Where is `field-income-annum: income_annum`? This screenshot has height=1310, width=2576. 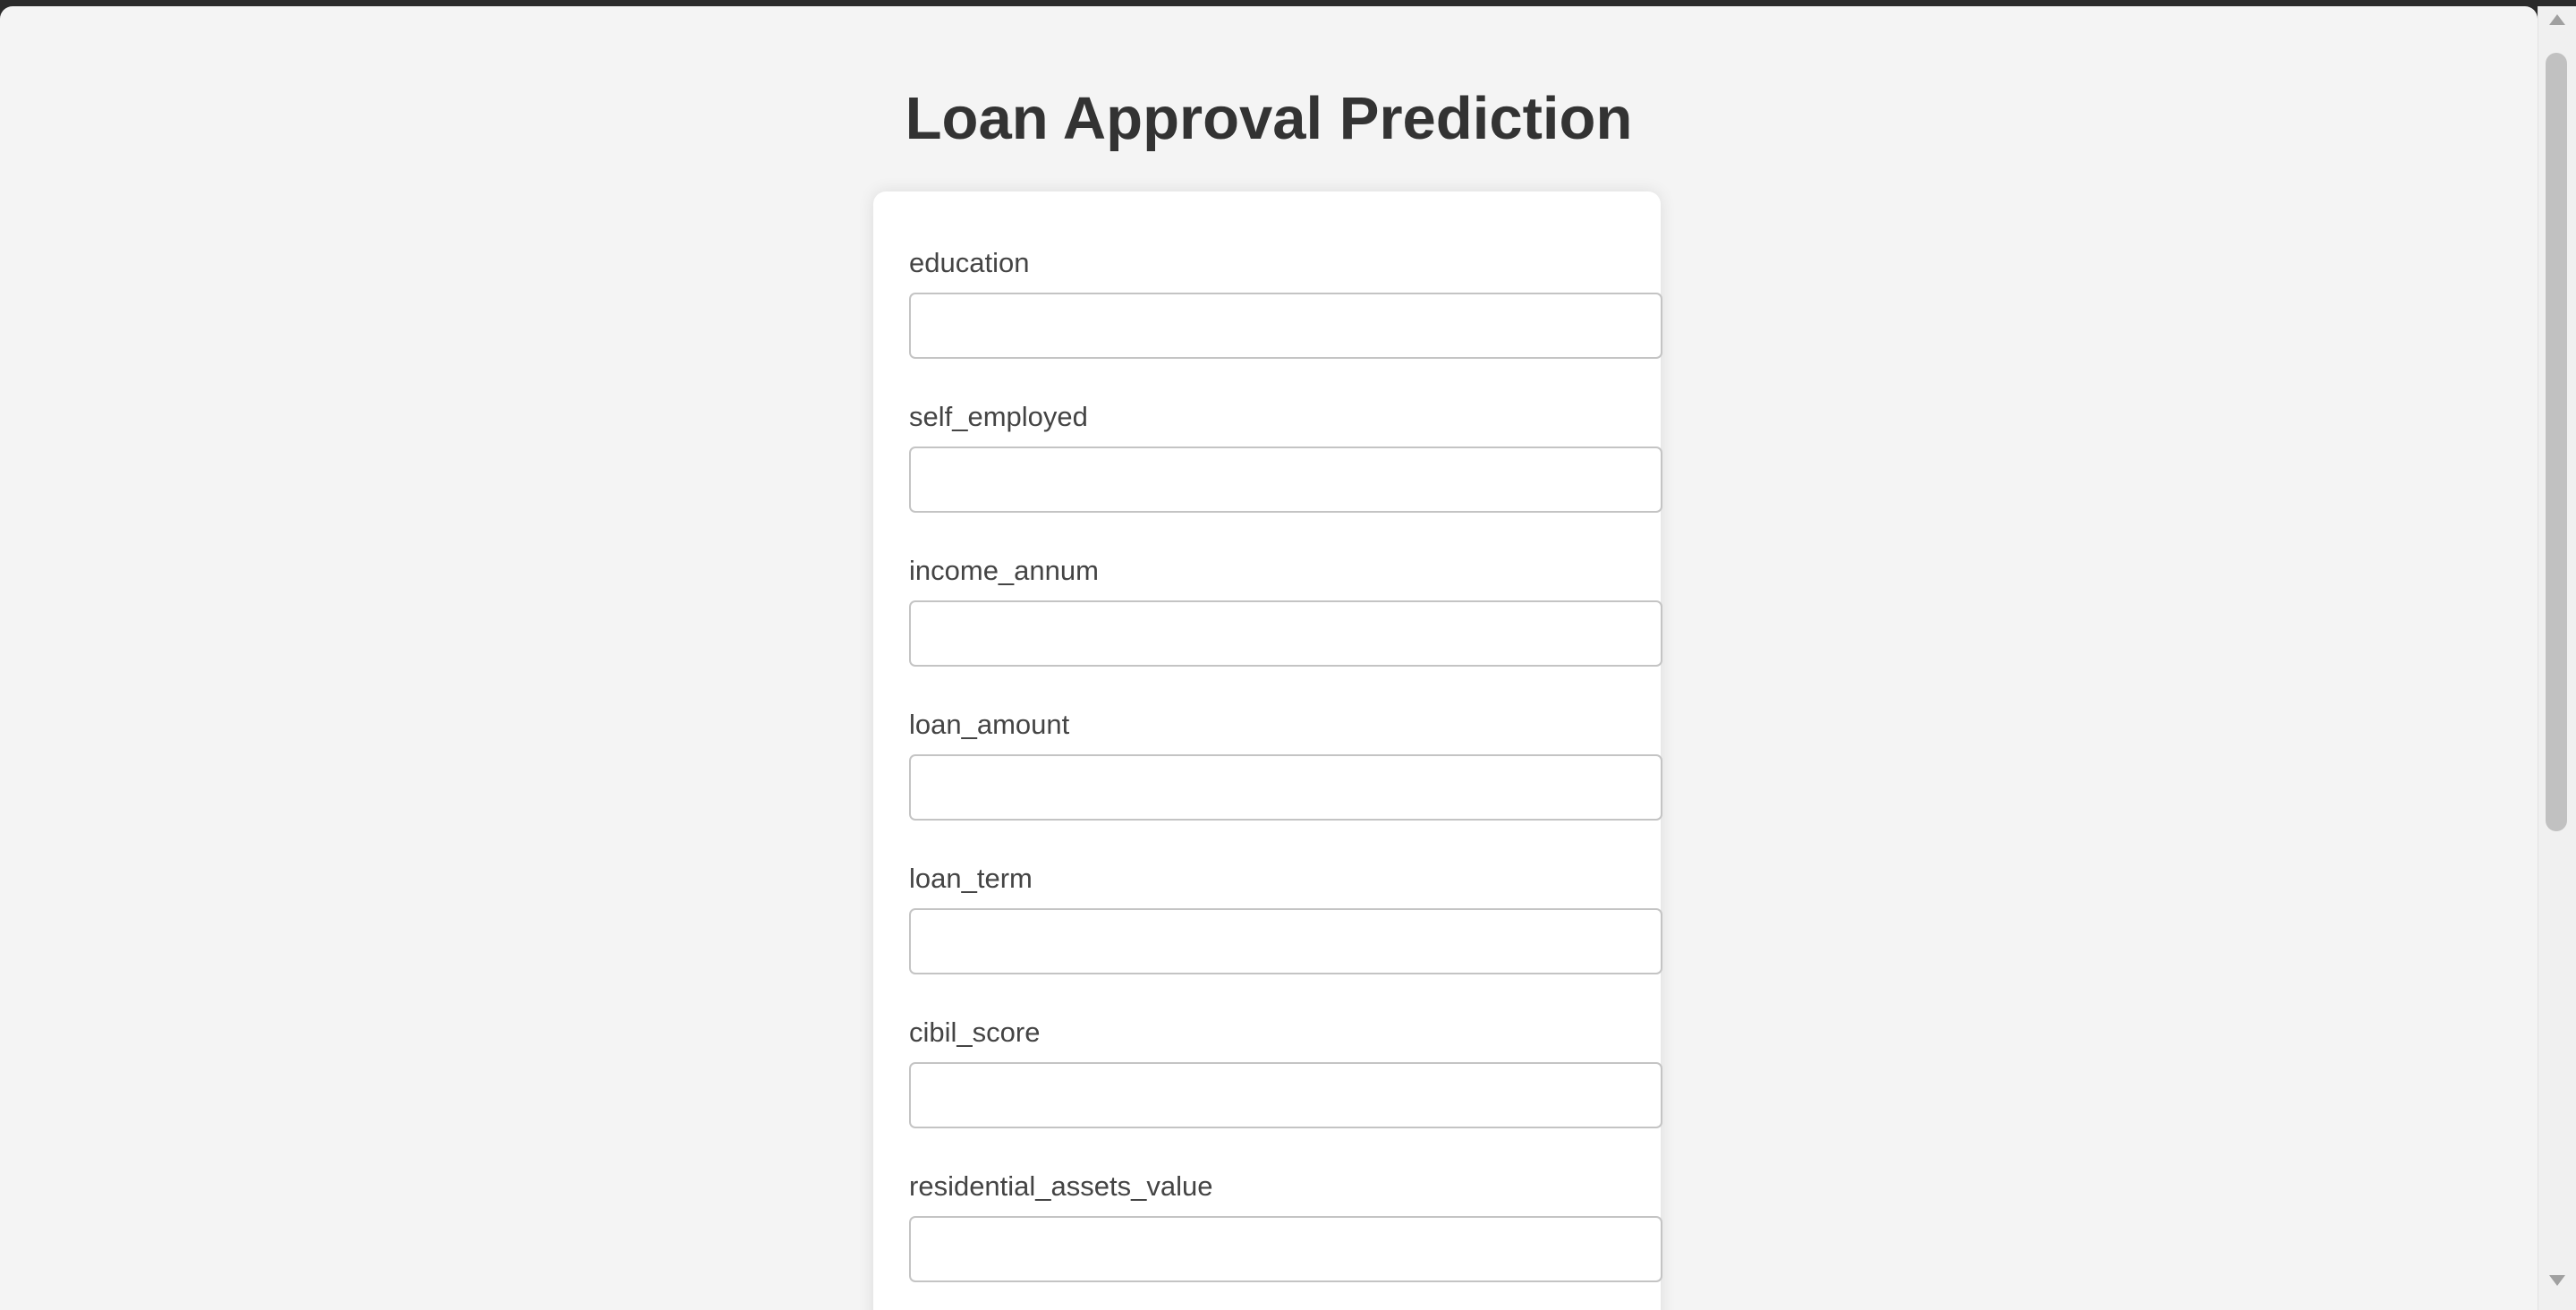
field-income-annum: income_annum is located at coordinates (1285, 610).